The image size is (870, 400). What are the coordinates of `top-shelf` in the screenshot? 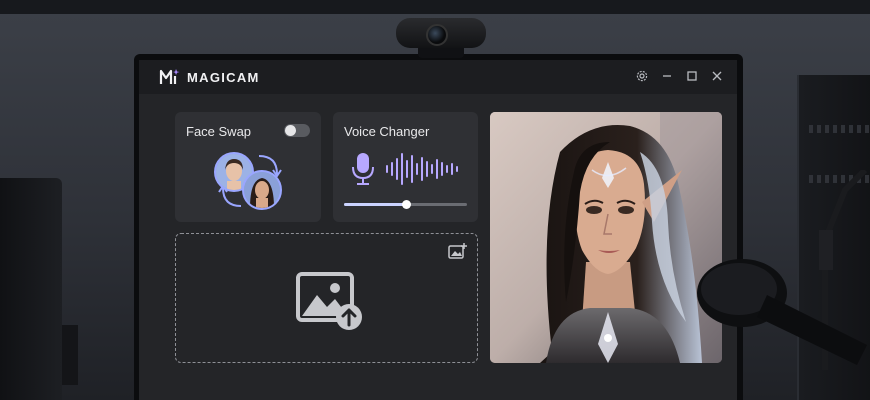 It's located at (435, 7).